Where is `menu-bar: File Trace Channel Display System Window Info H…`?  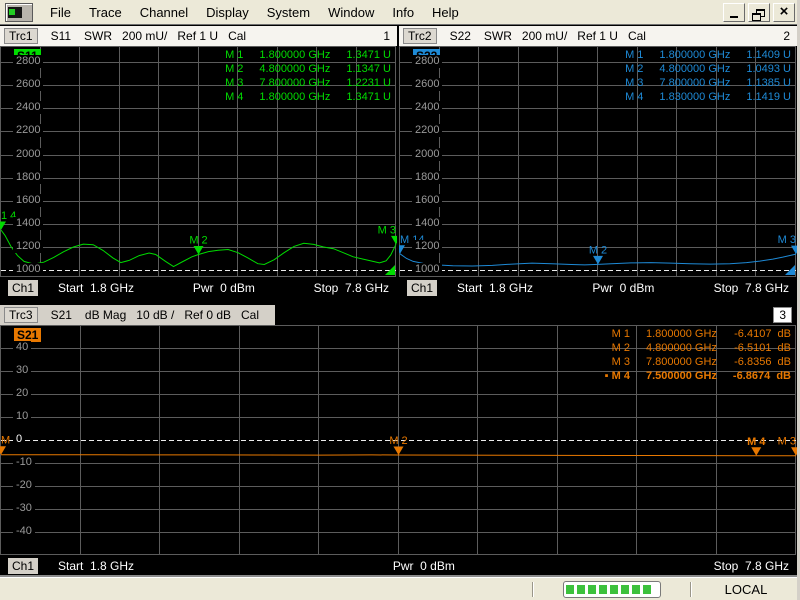 menu-bar: File Trace Channel Display System Window Info H… is located at coordinates (398, 12).